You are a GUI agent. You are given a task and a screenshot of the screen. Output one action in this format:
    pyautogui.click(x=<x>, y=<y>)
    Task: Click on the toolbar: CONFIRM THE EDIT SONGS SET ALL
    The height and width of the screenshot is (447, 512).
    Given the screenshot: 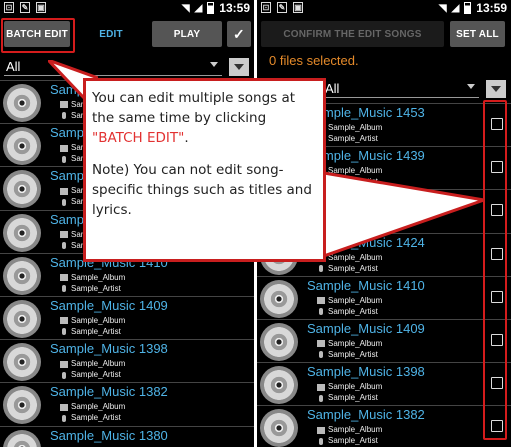 What is the action you would take?
    pyautogui.click(x=384, y=34)
    